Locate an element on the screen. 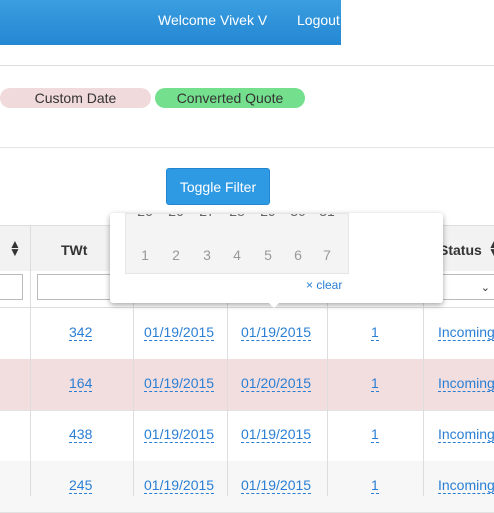  twt-link: 245 is located at coordinates (81, 485).